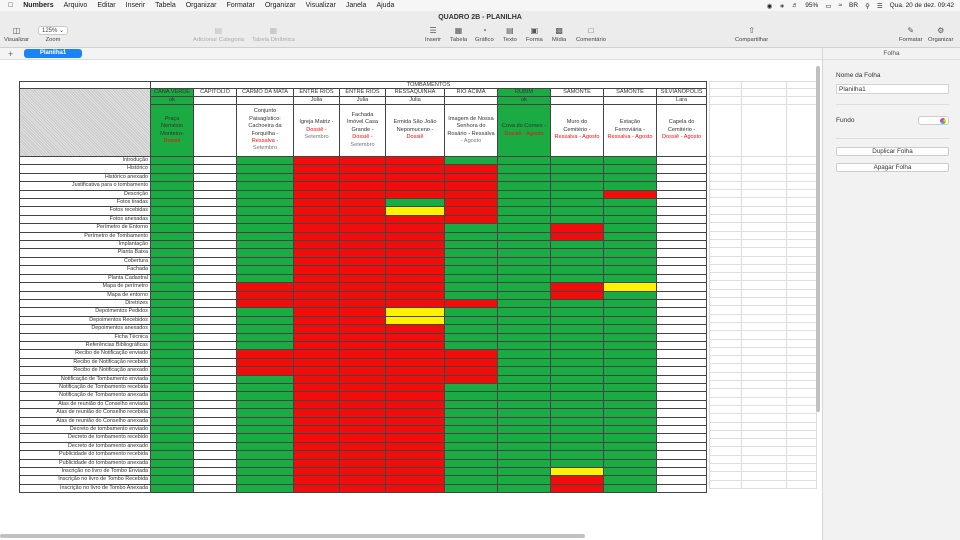 The height and width of the screenshot is (540, 960). What do you see at coordinates (85, 354) in the screenshot?
I see `row-label: Recibo de Notificação enviado` at bounding box center [85, 354].